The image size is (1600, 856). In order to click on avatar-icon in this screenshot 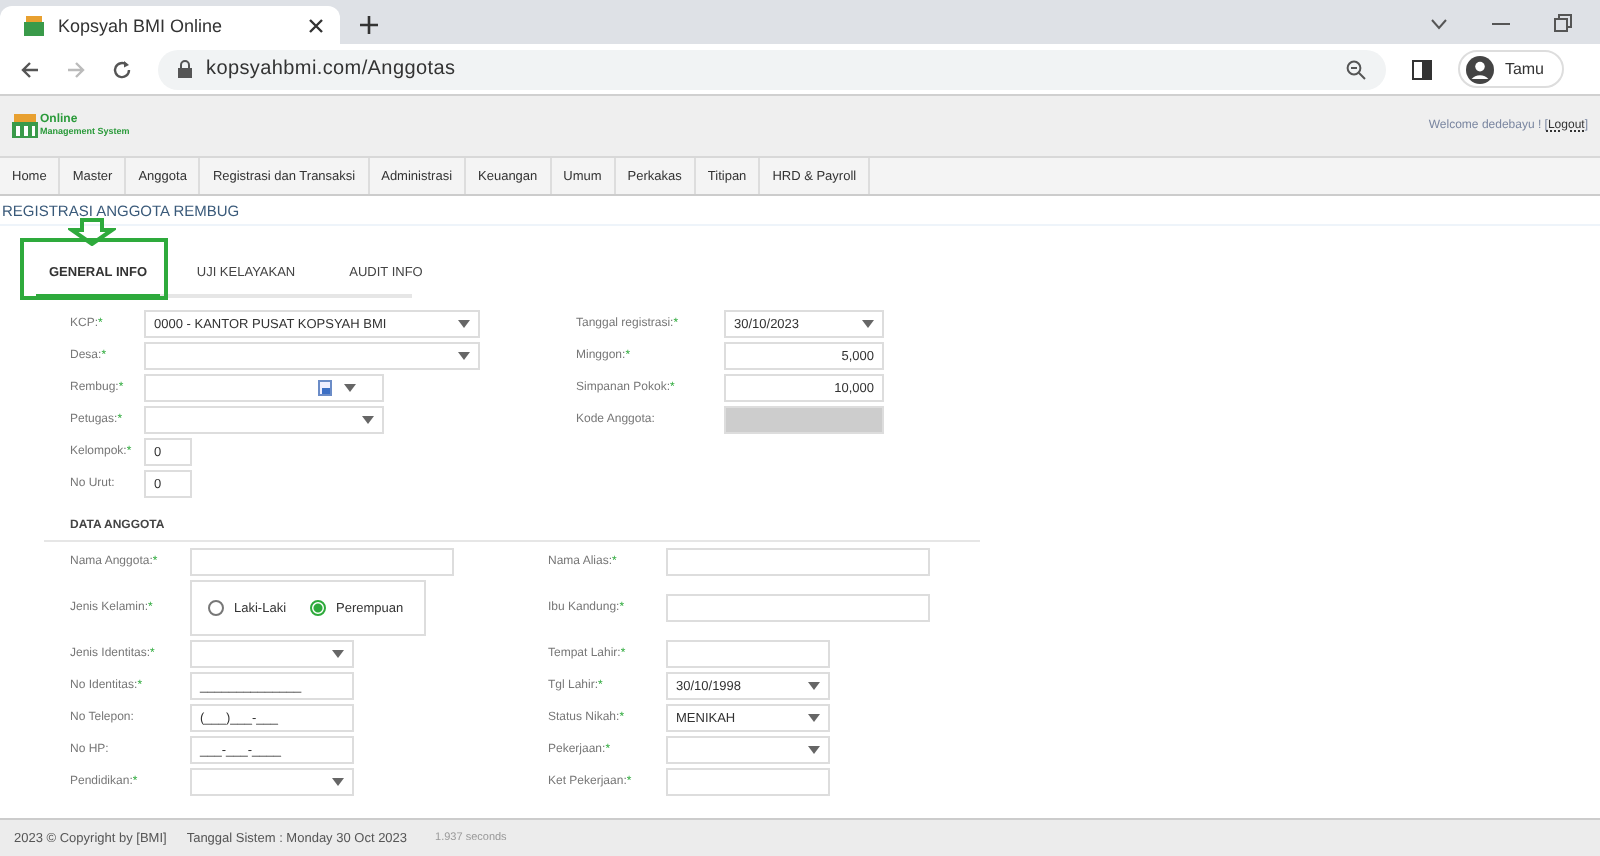, I will do `click(1480, 69)`.